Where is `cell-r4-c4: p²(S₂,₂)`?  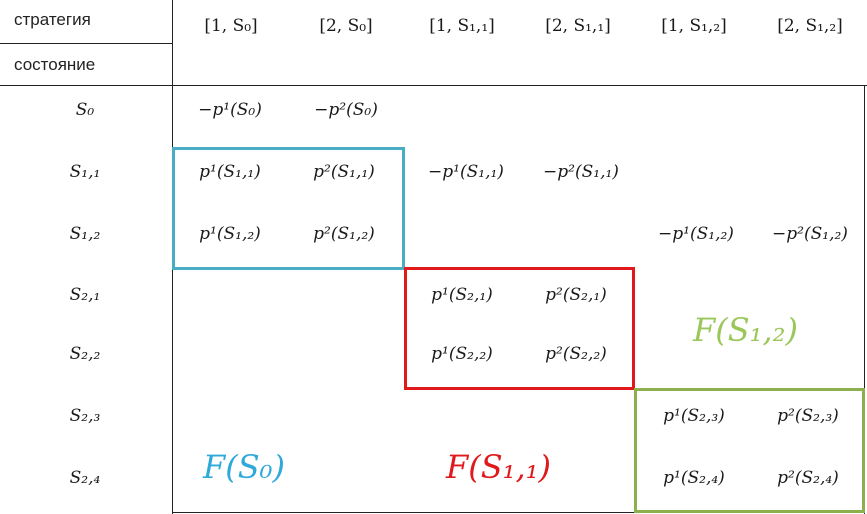 cell-r4-c4: p²(S₂,₂) is located at coordinates (576, 354).